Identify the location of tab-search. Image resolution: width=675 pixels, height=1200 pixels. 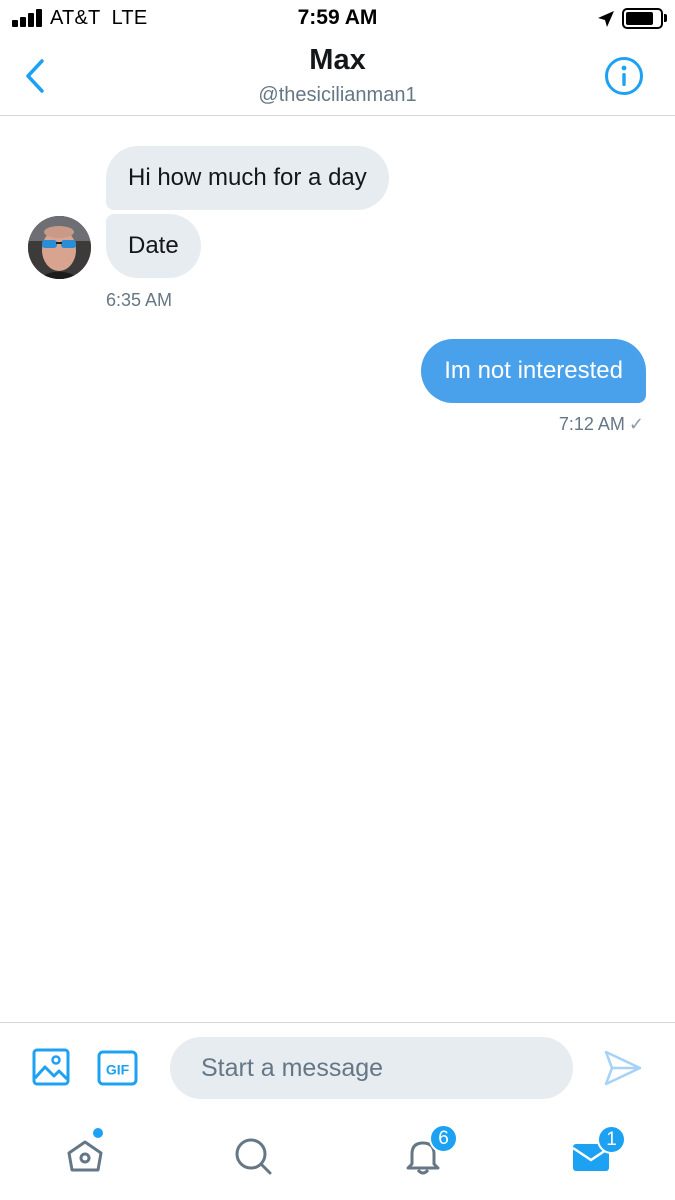
(253, 1156).